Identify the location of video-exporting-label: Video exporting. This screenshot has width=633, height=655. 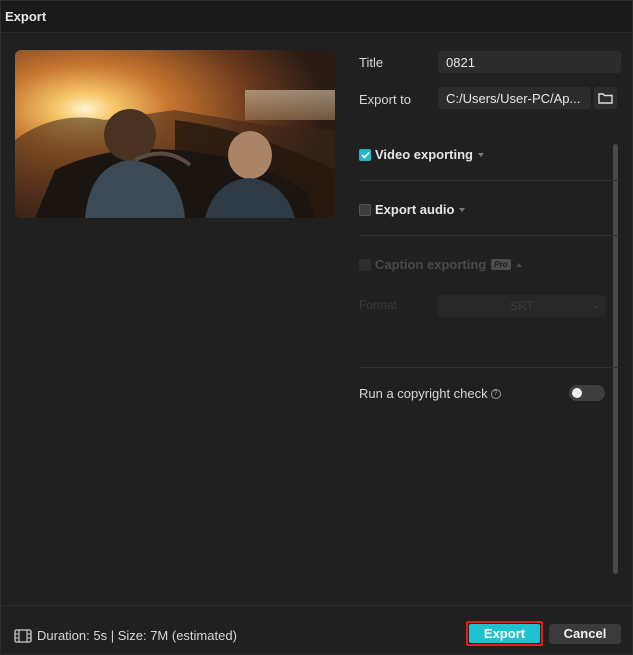
(424, 154).